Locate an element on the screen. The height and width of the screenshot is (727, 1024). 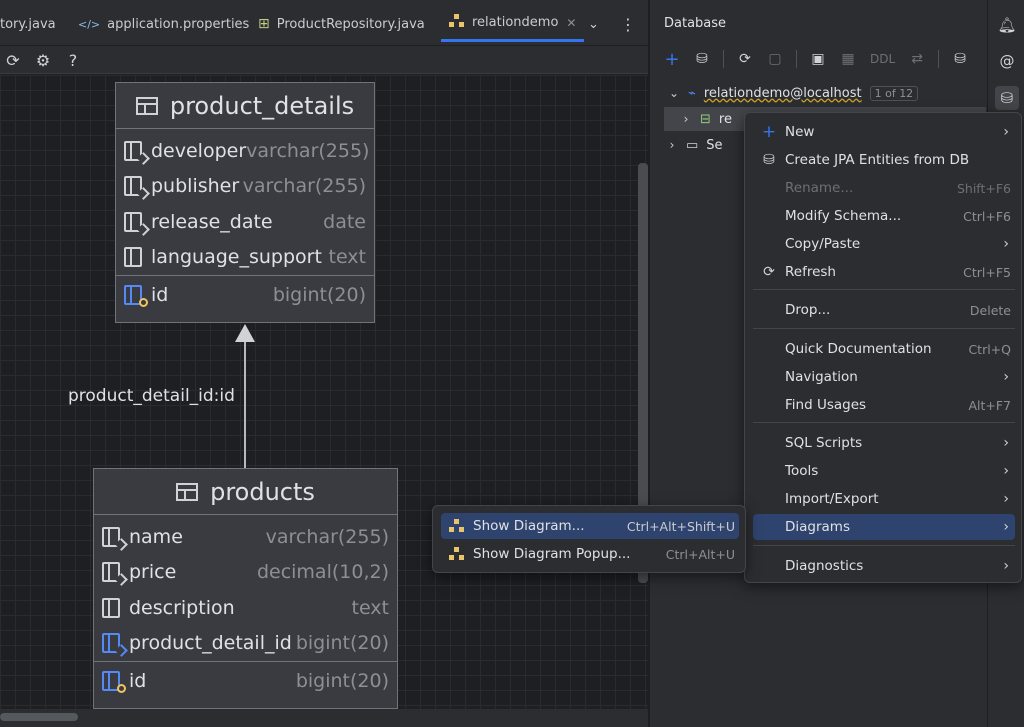
menu-item-tools: Tools › is located at coordinates (884, 471).